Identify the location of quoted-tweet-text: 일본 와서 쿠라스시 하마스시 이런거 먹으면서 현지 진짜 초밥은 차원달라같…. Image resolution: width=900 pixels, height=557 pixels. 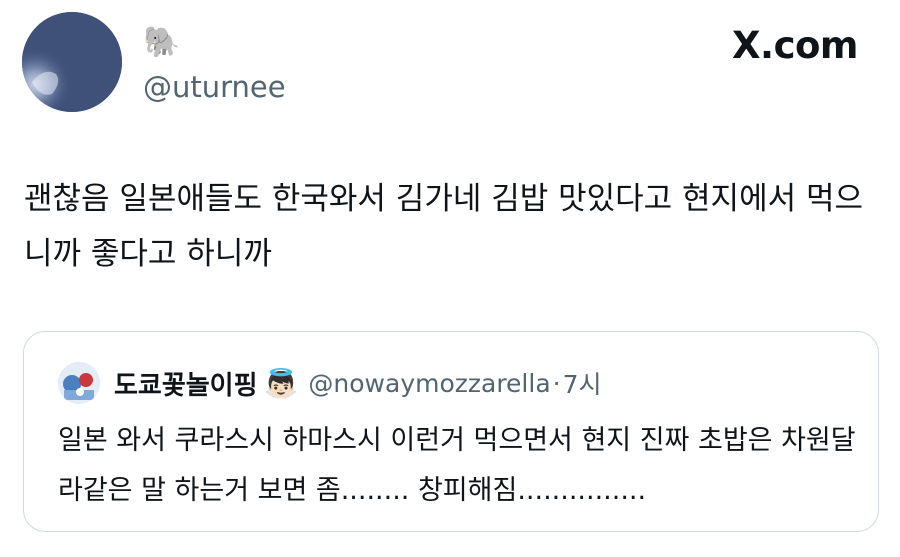
(457, 465).